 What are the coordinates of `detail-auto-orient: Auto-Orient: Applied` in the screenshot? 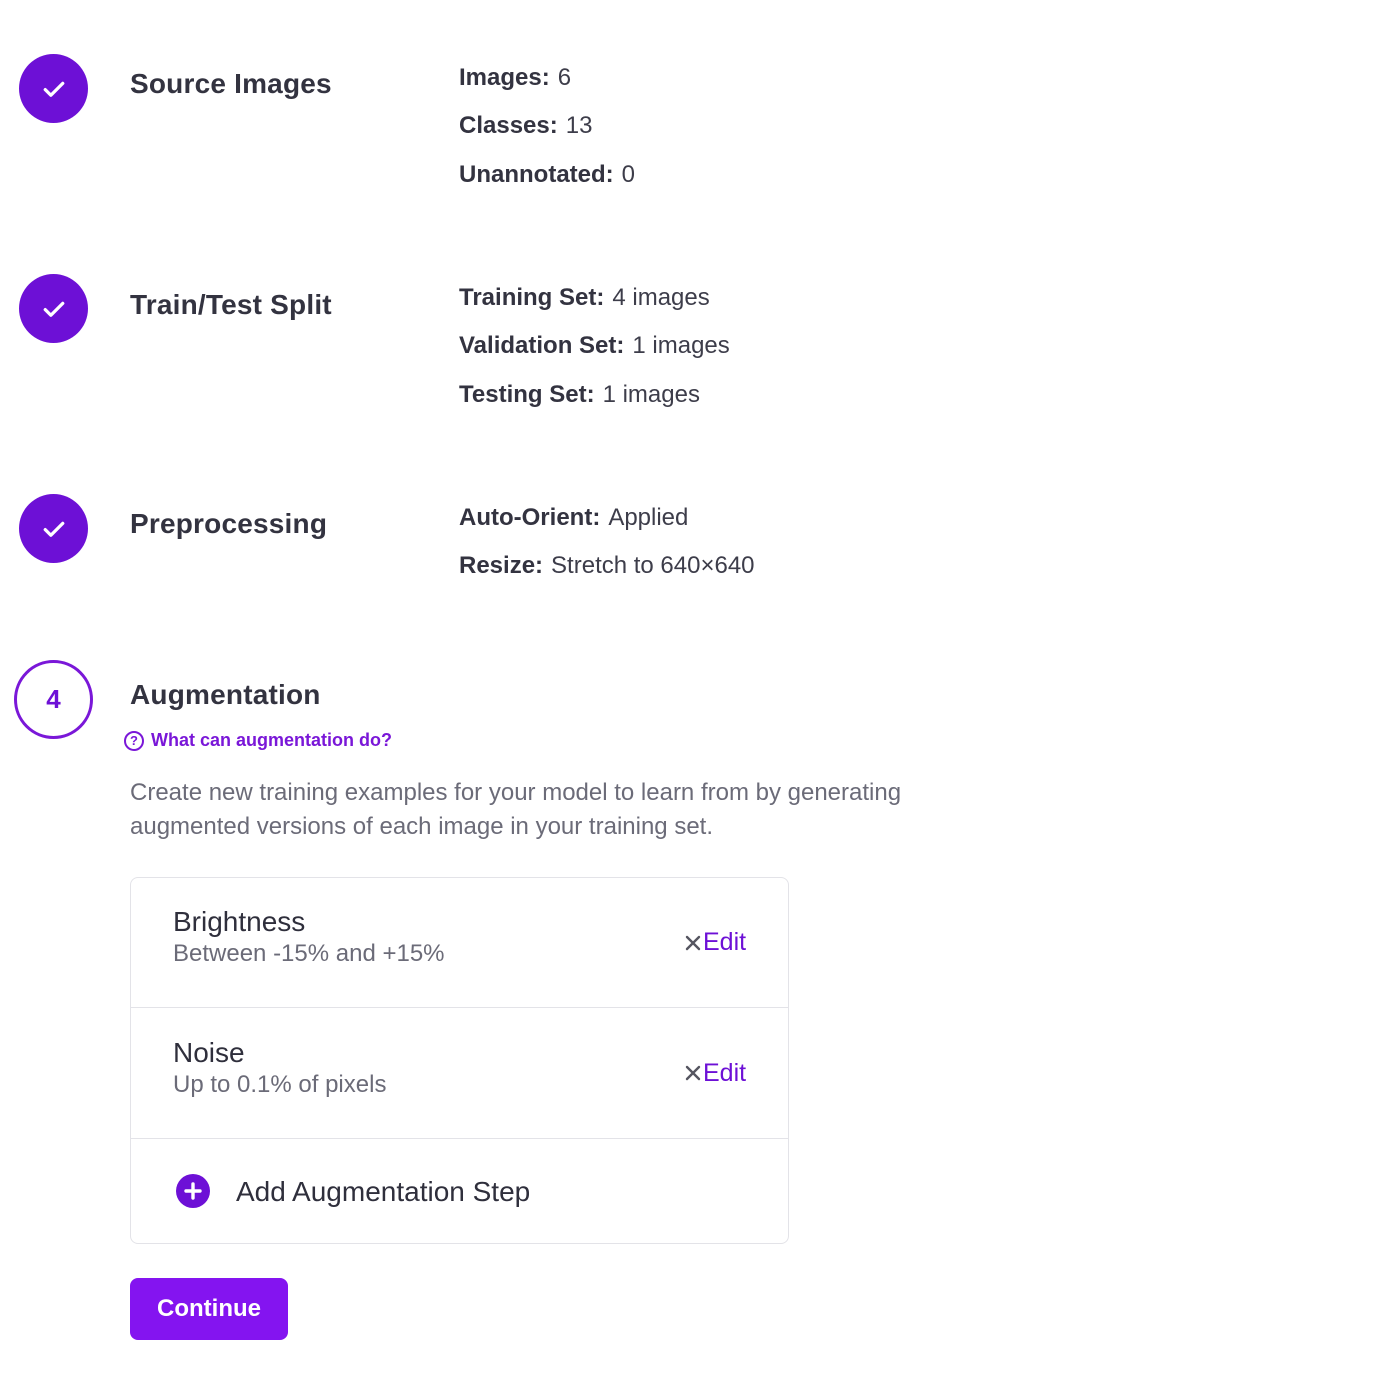 It's located at (573, 518).